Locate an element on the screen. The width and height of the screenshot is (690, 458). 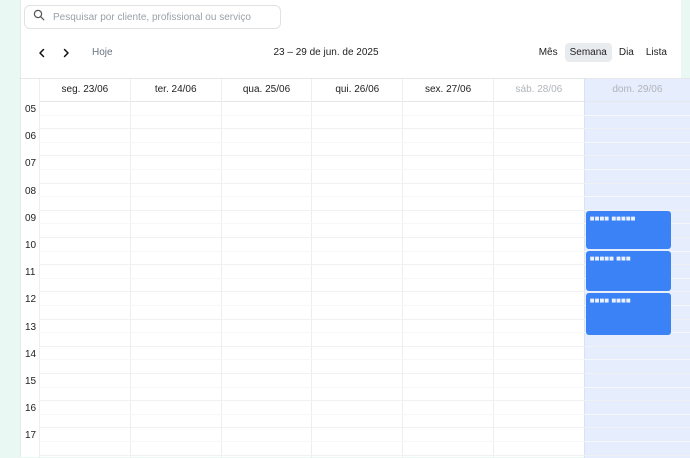
chevron-right-icon is located at coordinates (66, 53).